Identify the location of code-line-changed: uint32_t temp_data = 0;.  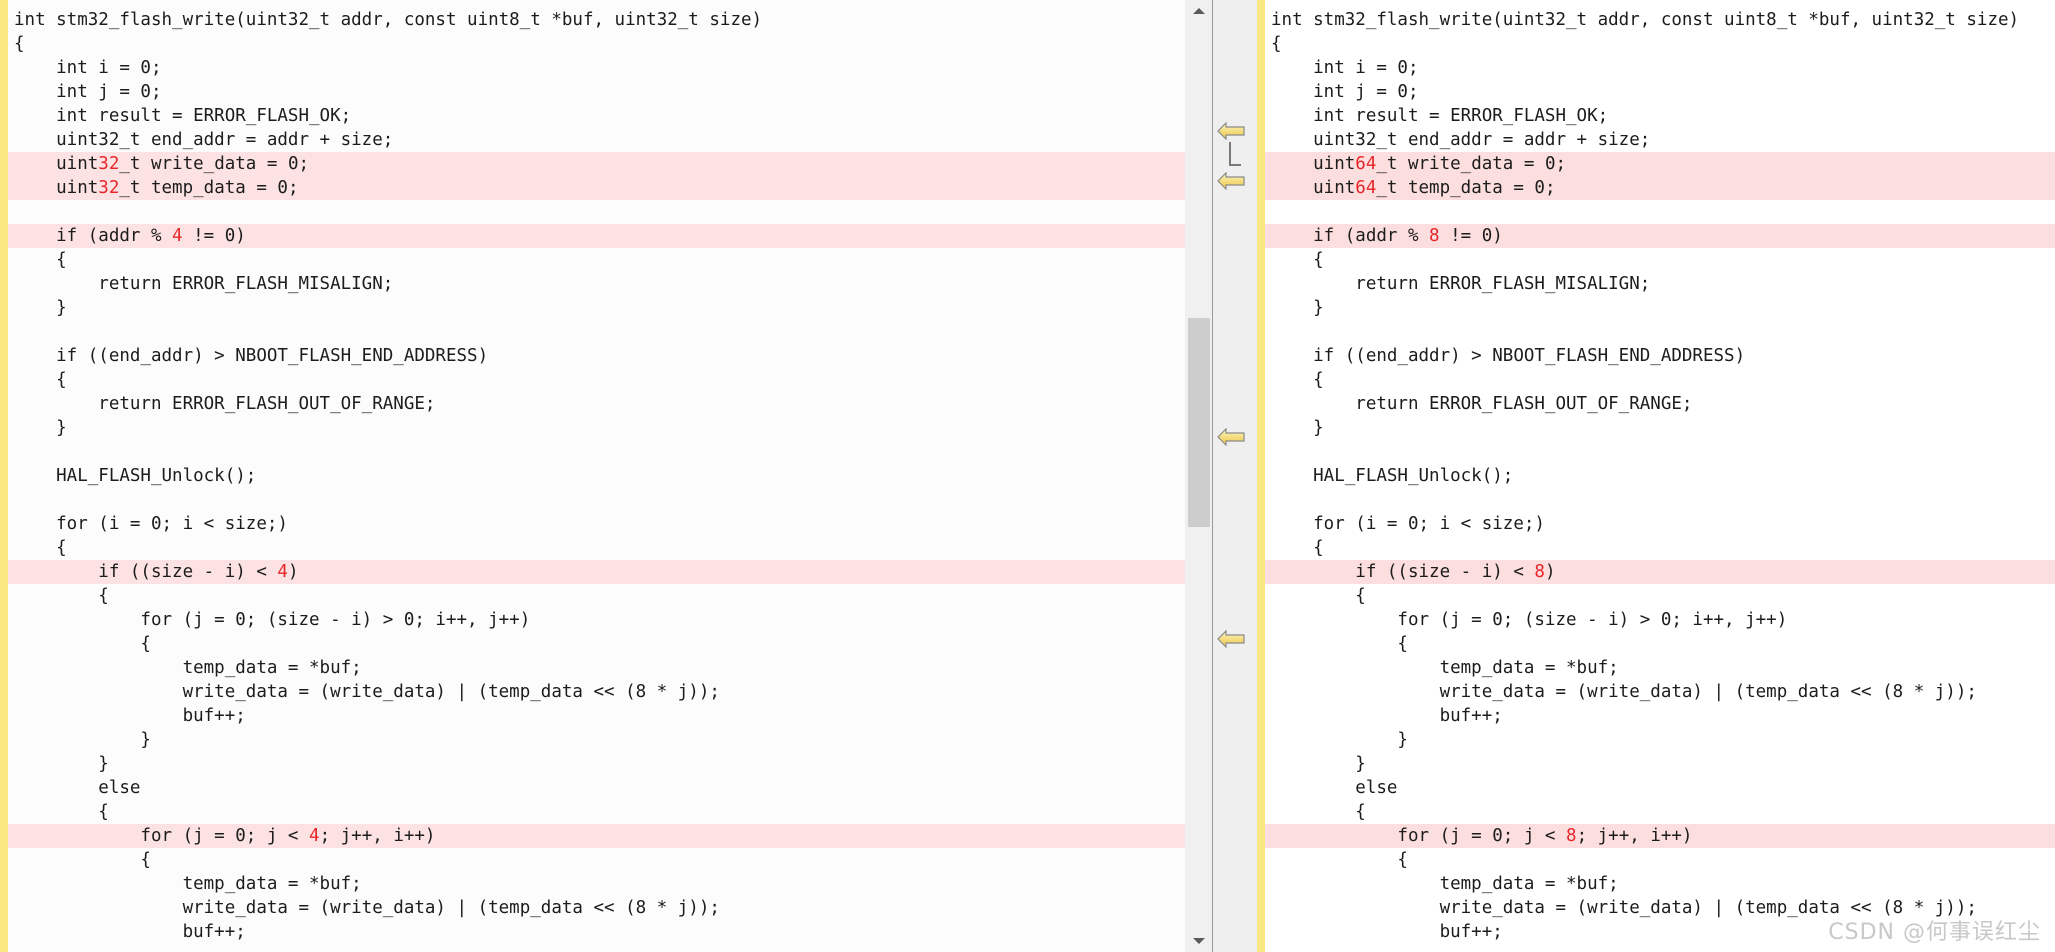
(596, 188).